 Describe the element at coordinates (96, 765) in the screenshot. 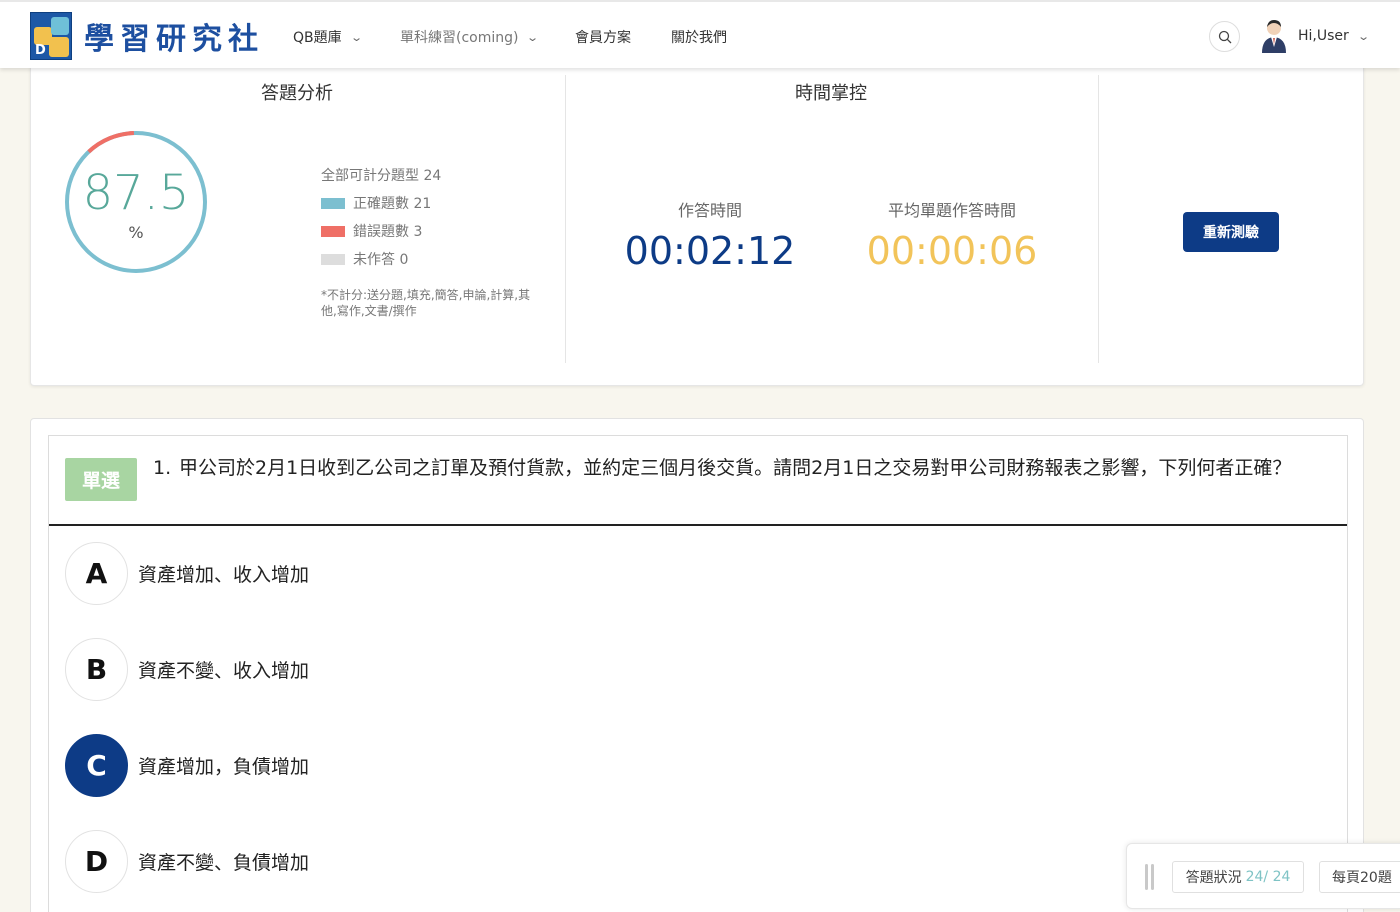

I see `option-c-letter: C` at that location.